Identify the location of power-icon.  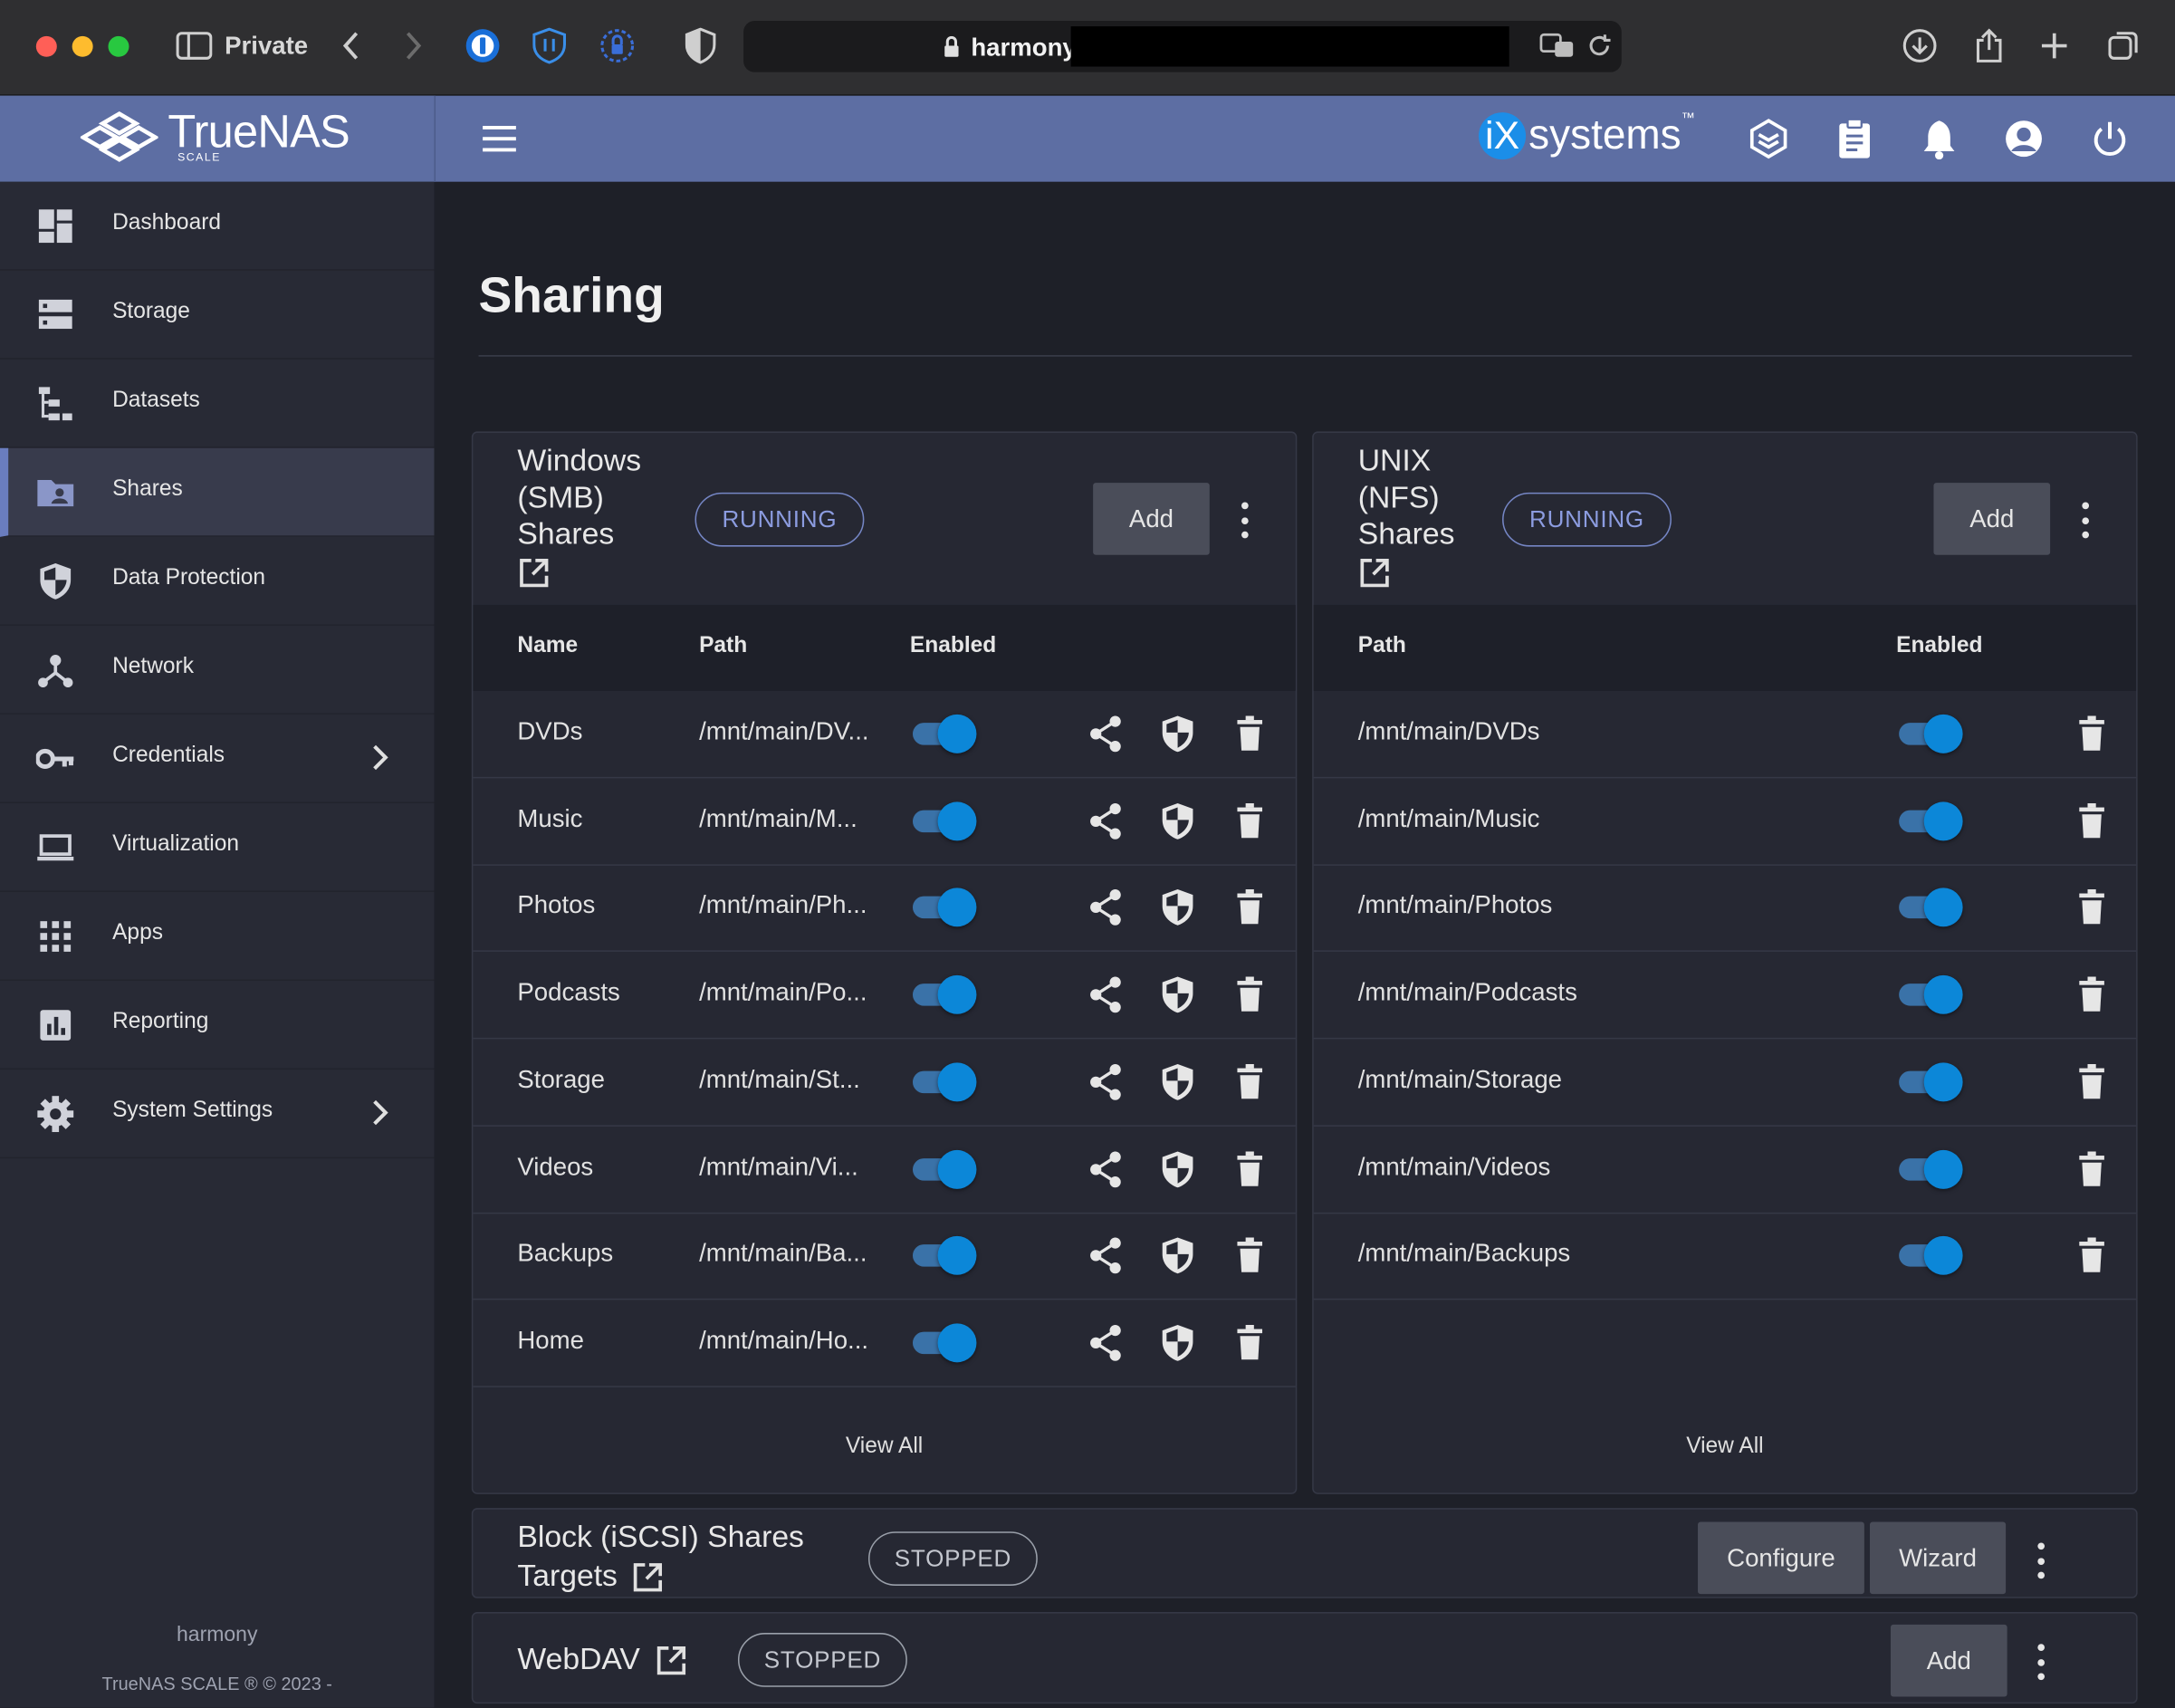
(2109, 139).